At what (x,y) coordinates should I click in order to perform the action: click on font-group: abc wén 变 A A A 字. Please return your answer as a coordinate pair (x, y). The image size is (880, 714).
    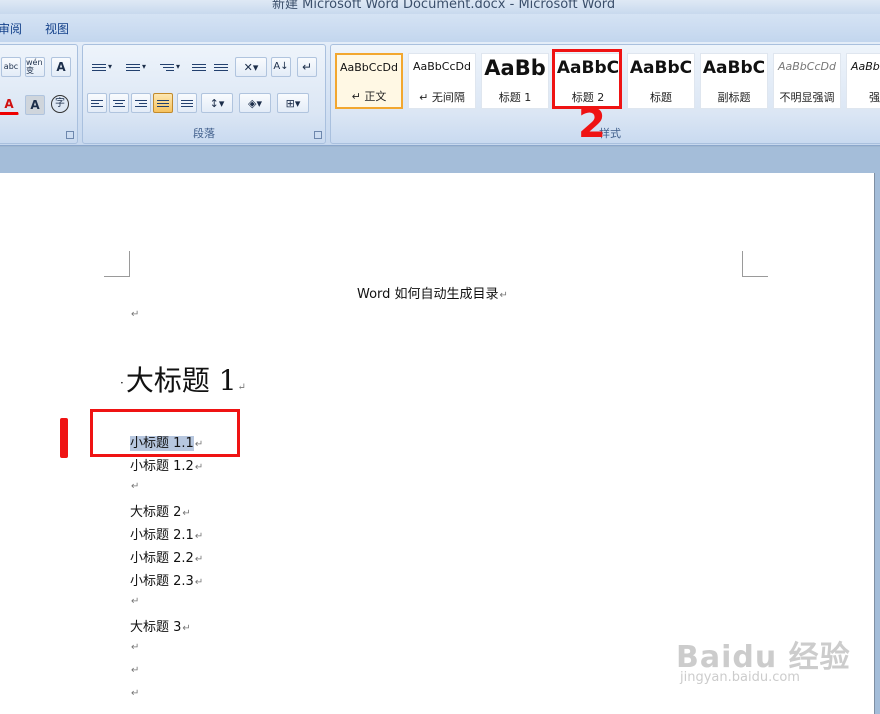
    Looking at the image, I should click on (39, 94).